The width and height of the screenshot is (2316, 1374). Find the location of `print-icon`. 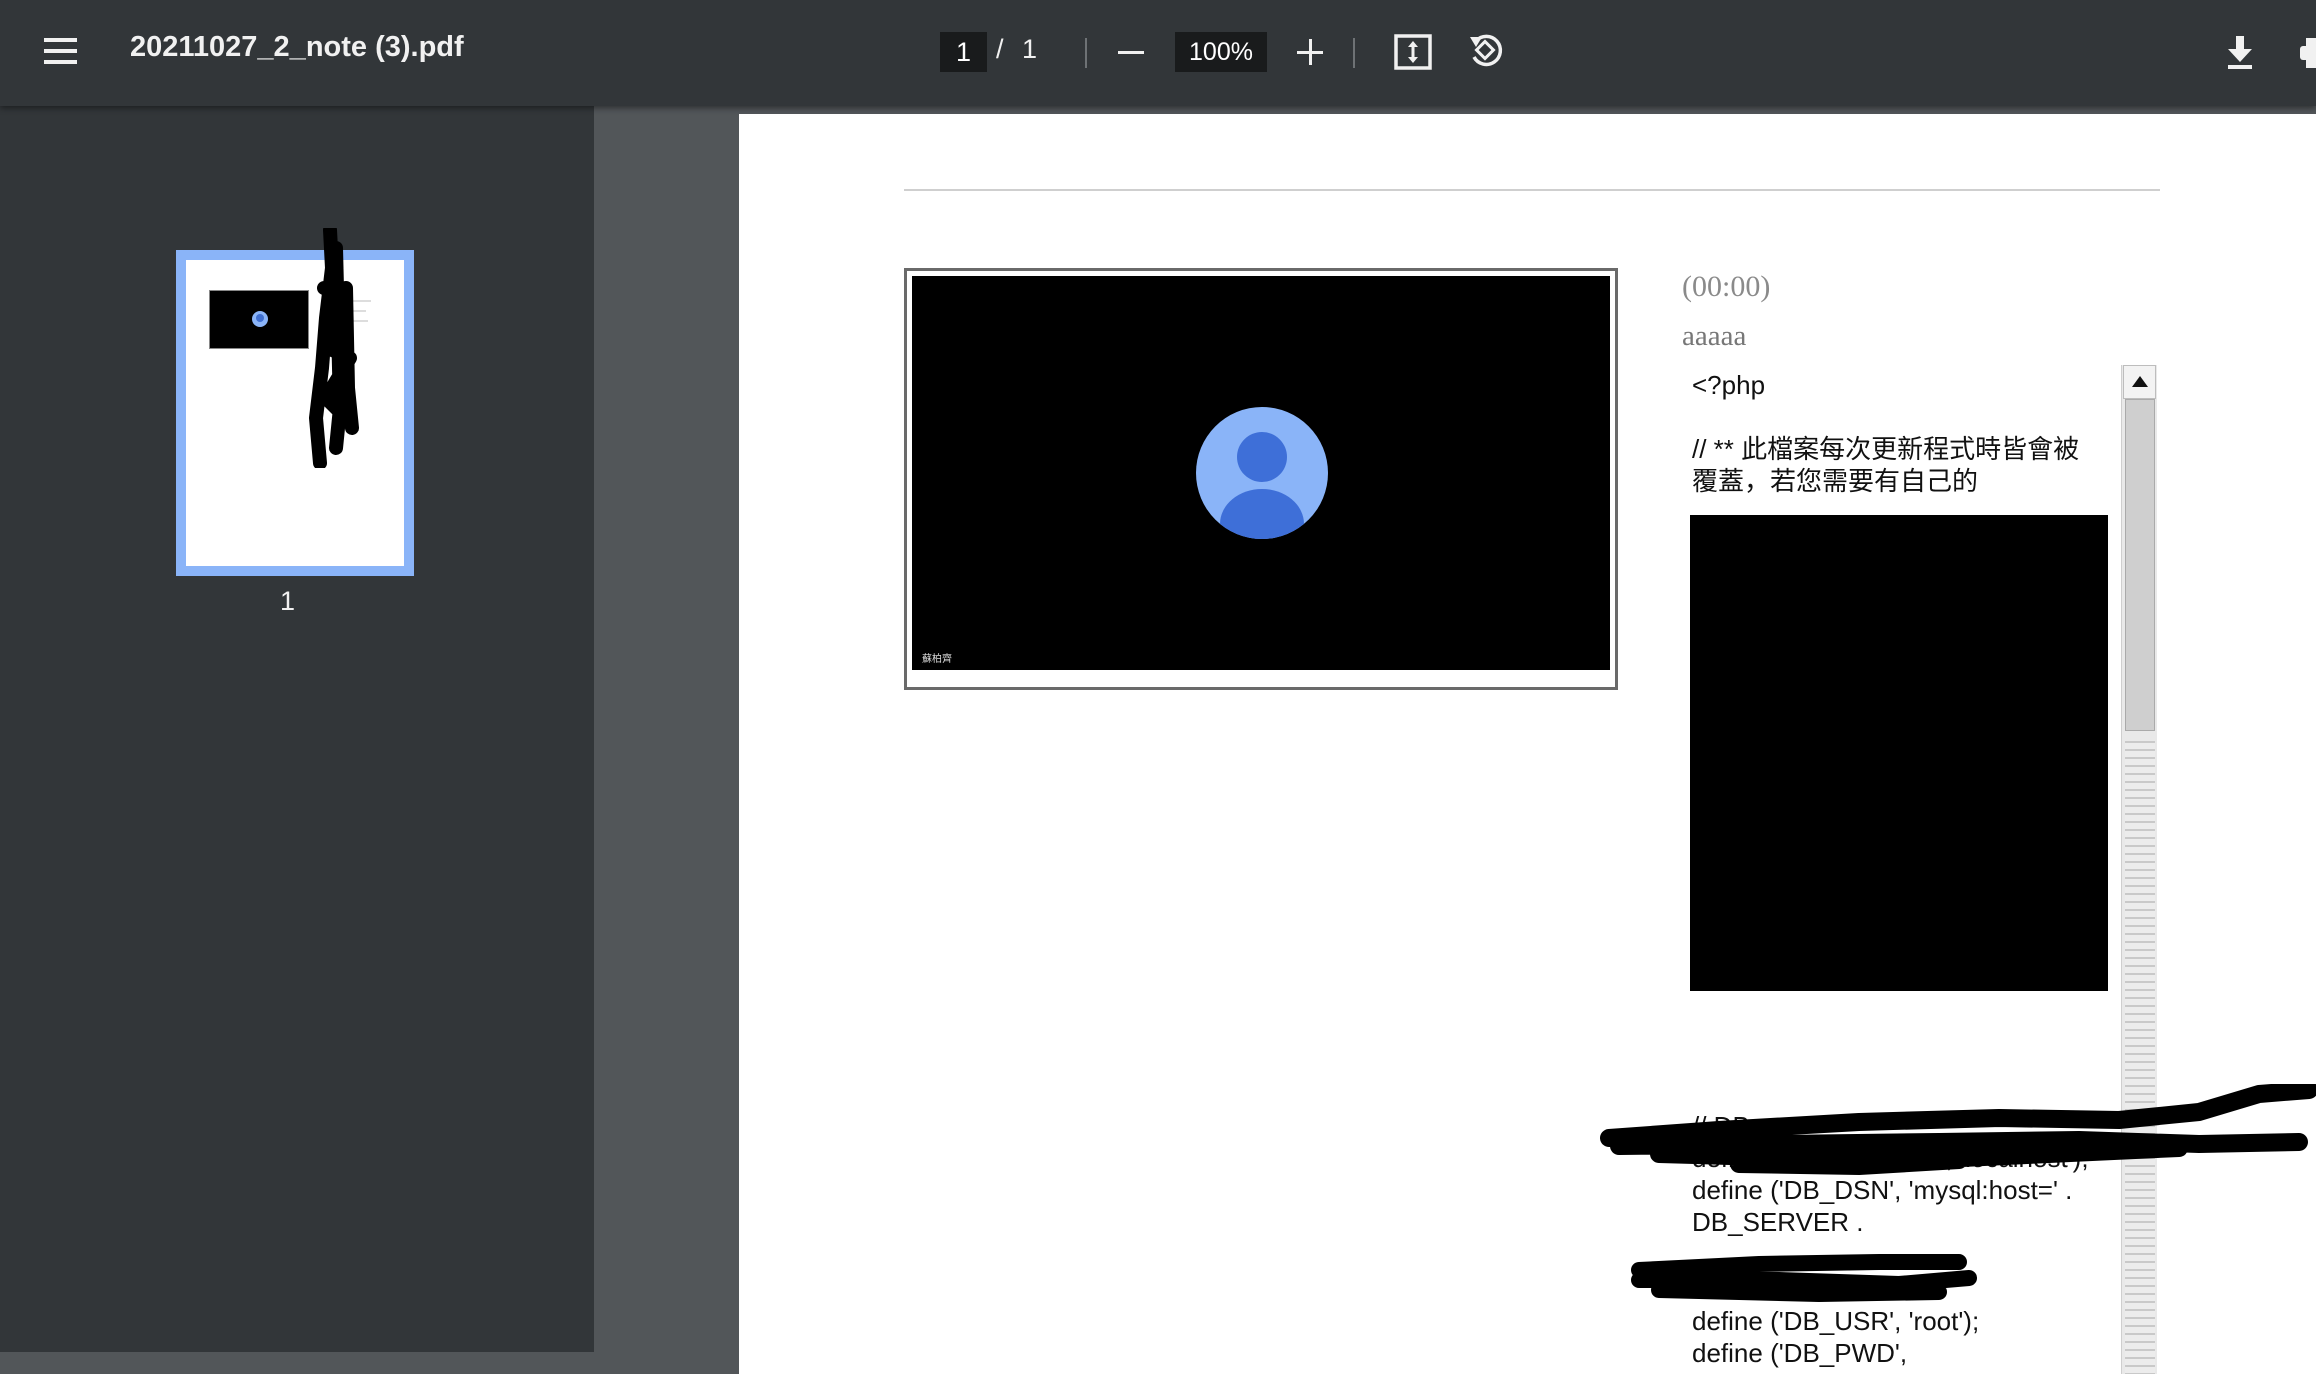

print-icon is located at coordinates (2308, 53).